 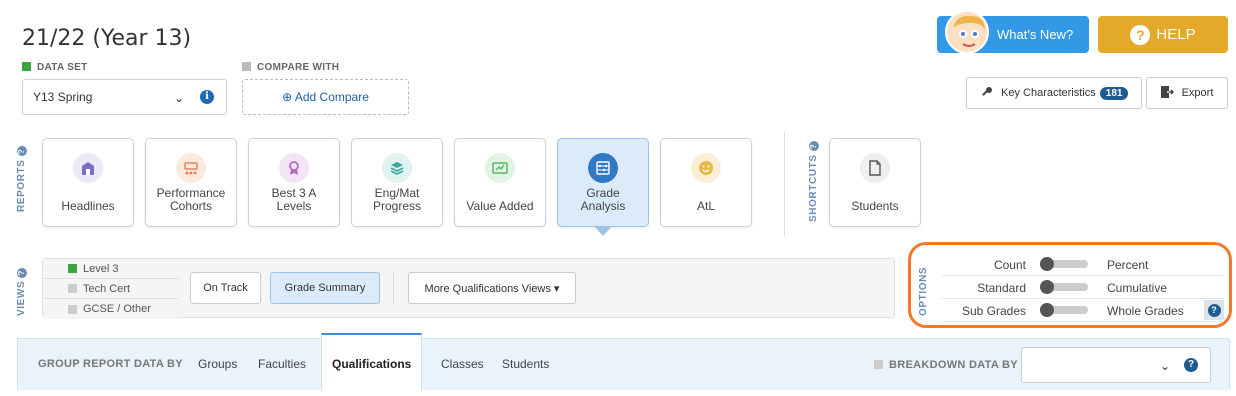 I want to click on card-line2: AtL, so click(x=705, y=206).